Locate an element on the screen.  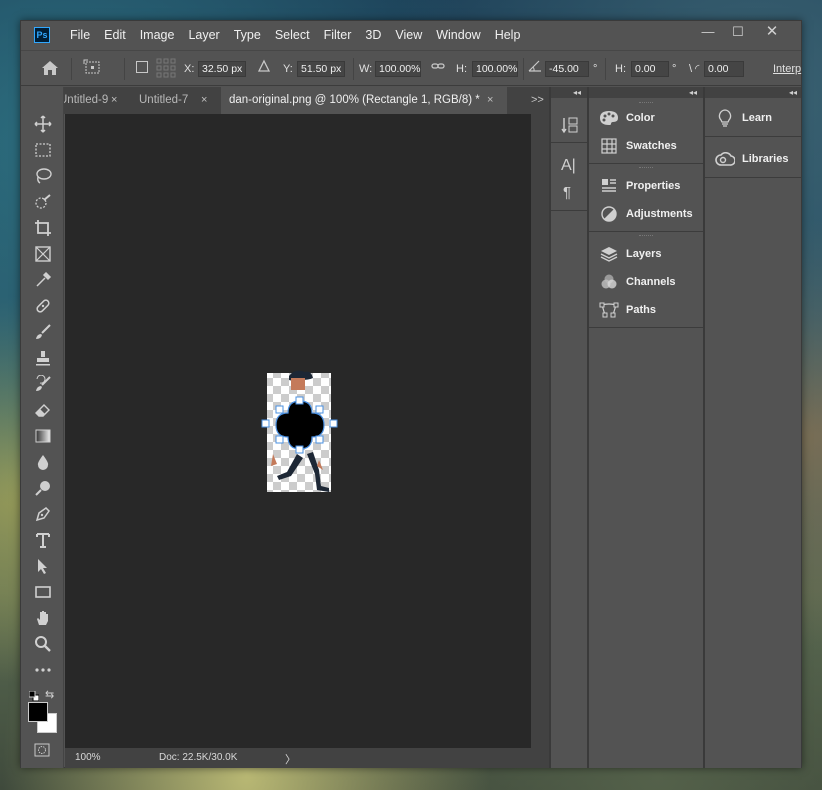
panel-label-layers: Layers is located at coordinates (644, 254).